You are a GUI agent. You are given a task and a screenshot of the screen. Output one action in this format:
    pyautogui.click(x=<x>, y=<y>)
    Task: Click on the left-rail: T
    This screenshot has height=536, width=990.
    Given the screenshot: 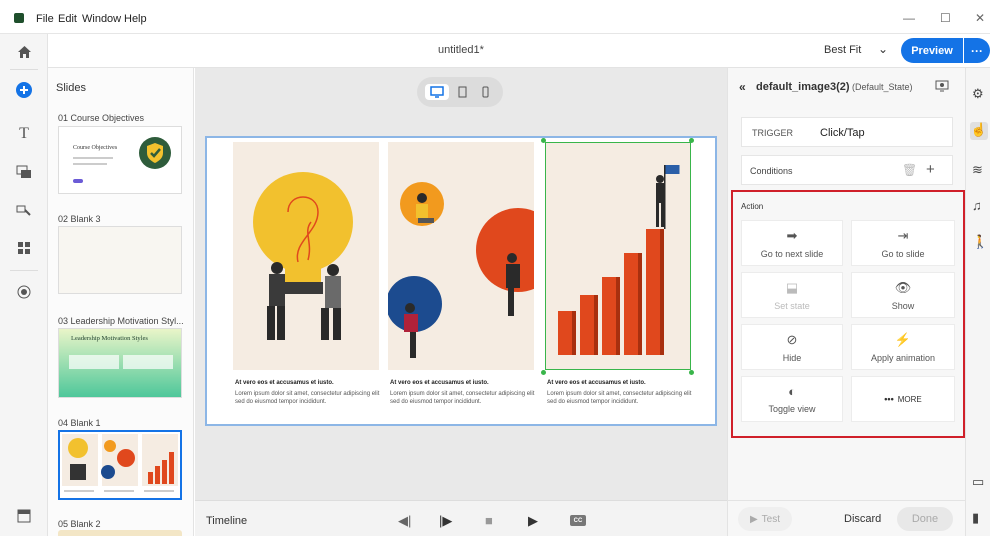 What is the action you would take?
    pyautogui.click(x=24, y=285)
    